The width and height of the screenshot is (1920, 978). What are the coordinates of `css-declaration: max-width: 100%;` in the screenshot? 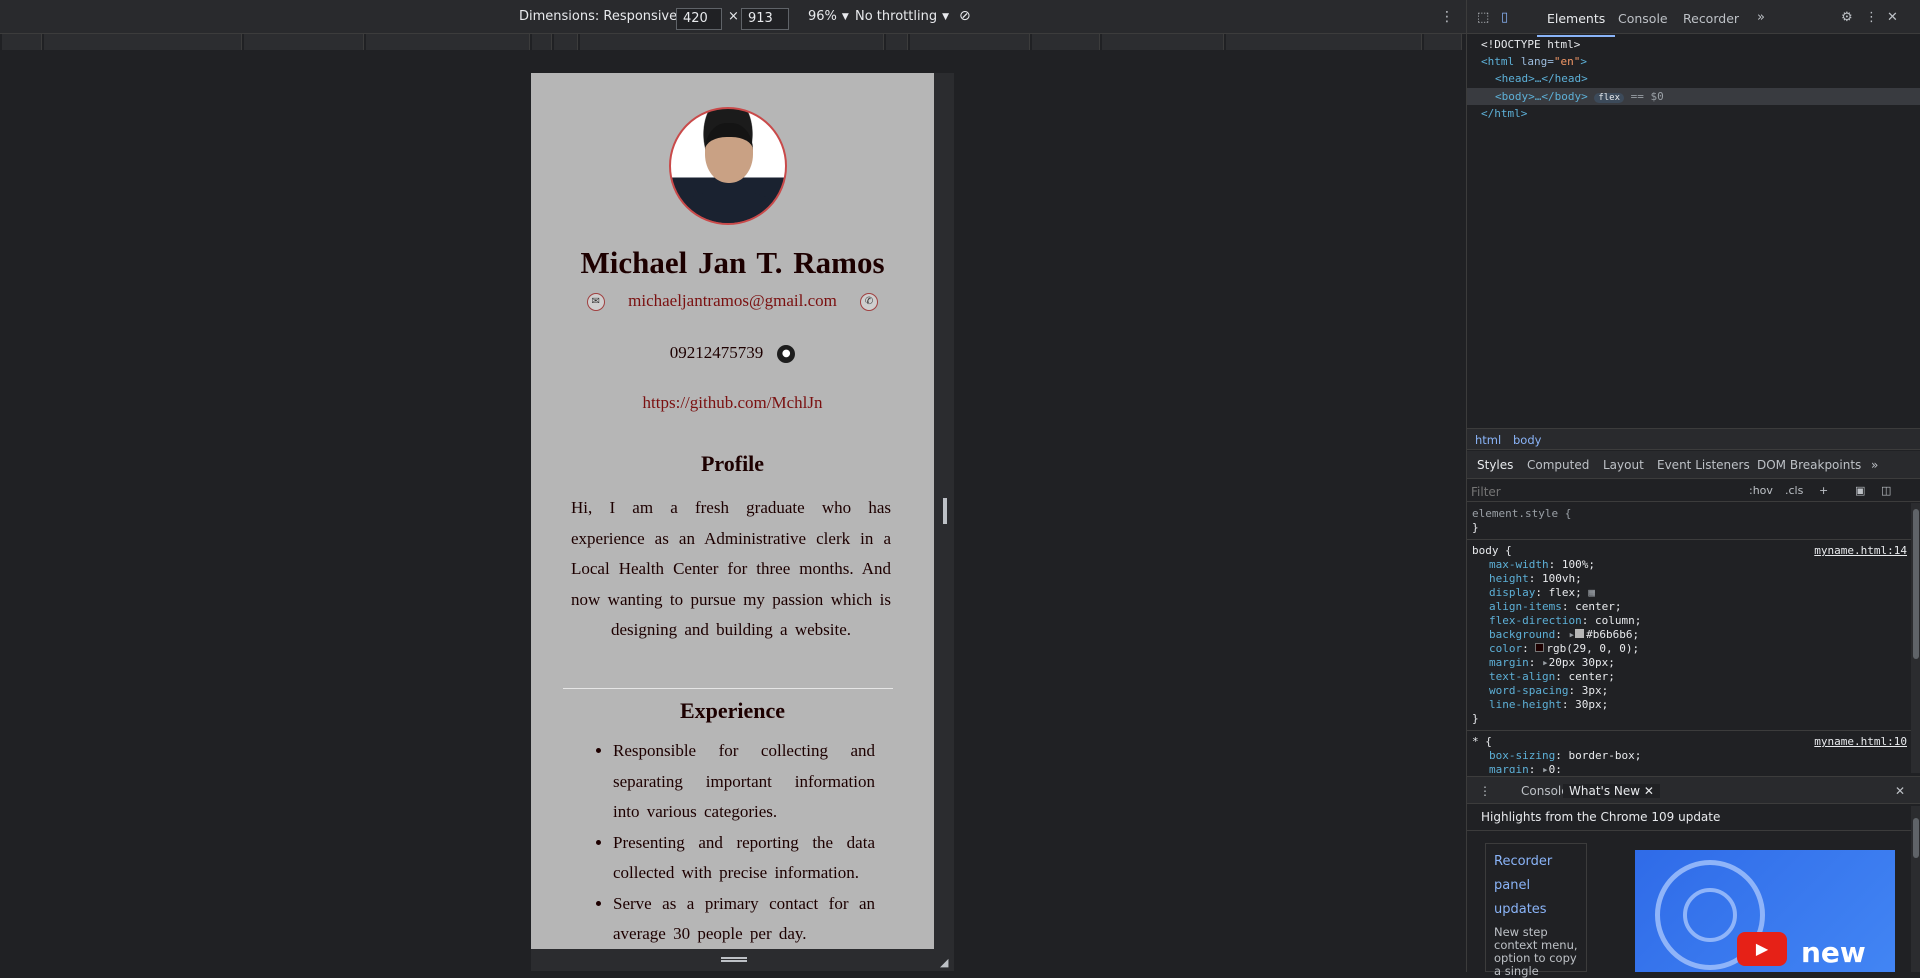 It's located at (1542, 565).